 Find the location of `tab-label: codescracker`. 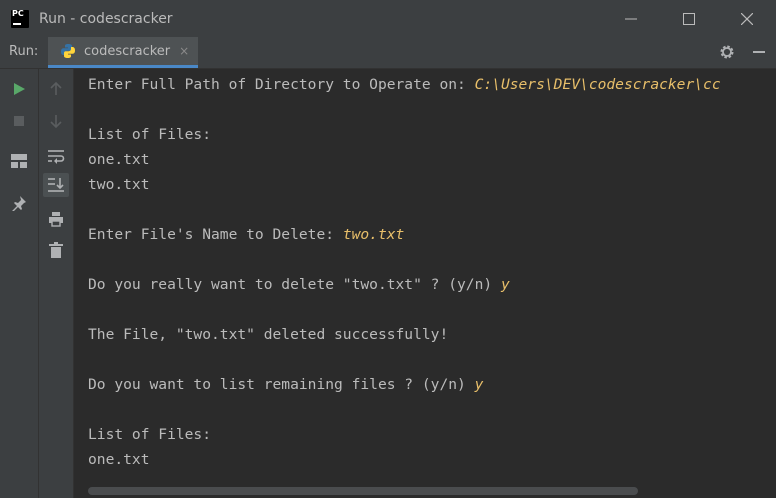

tab-label: codescracker is located at coordinates (127, 51).